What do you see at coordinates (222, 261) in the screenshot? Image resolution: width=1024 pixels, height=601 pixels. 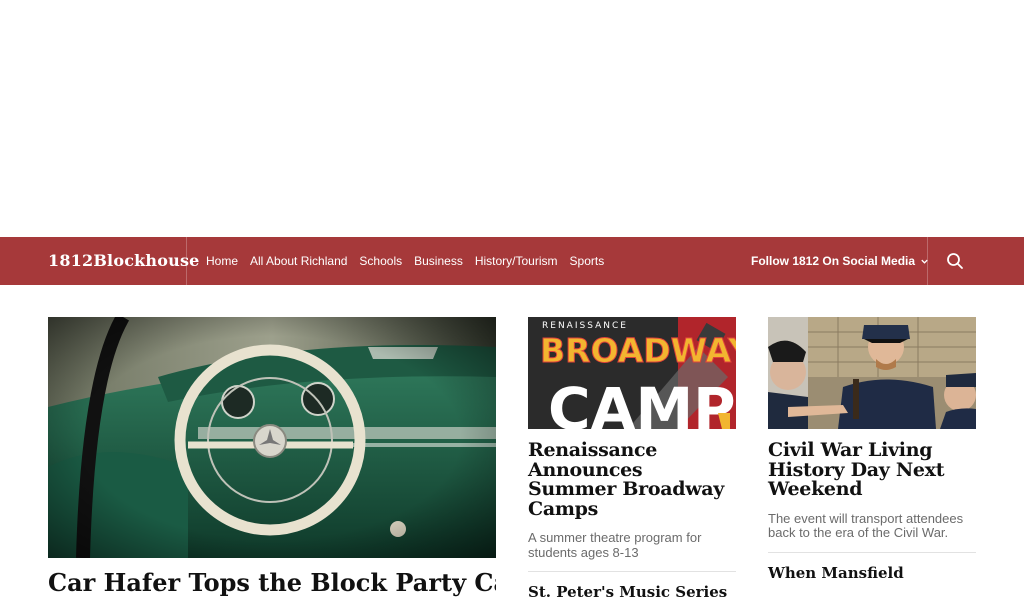 I see `nav-home: Home` at bounding box center [222, 261].